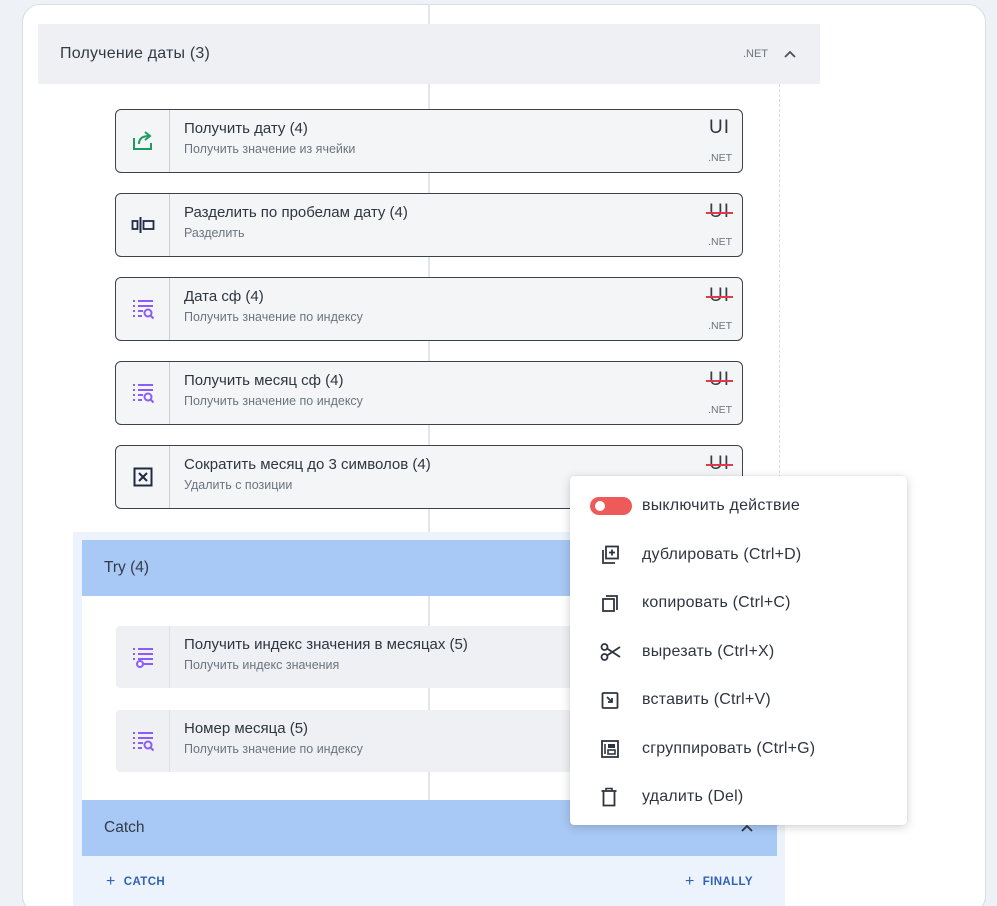 The height and width of the screenshot is (906, 997). What do you see at coordinates (611, 797) in the screenshot?
I see `trash-icon` at bounding box center [611, 797].